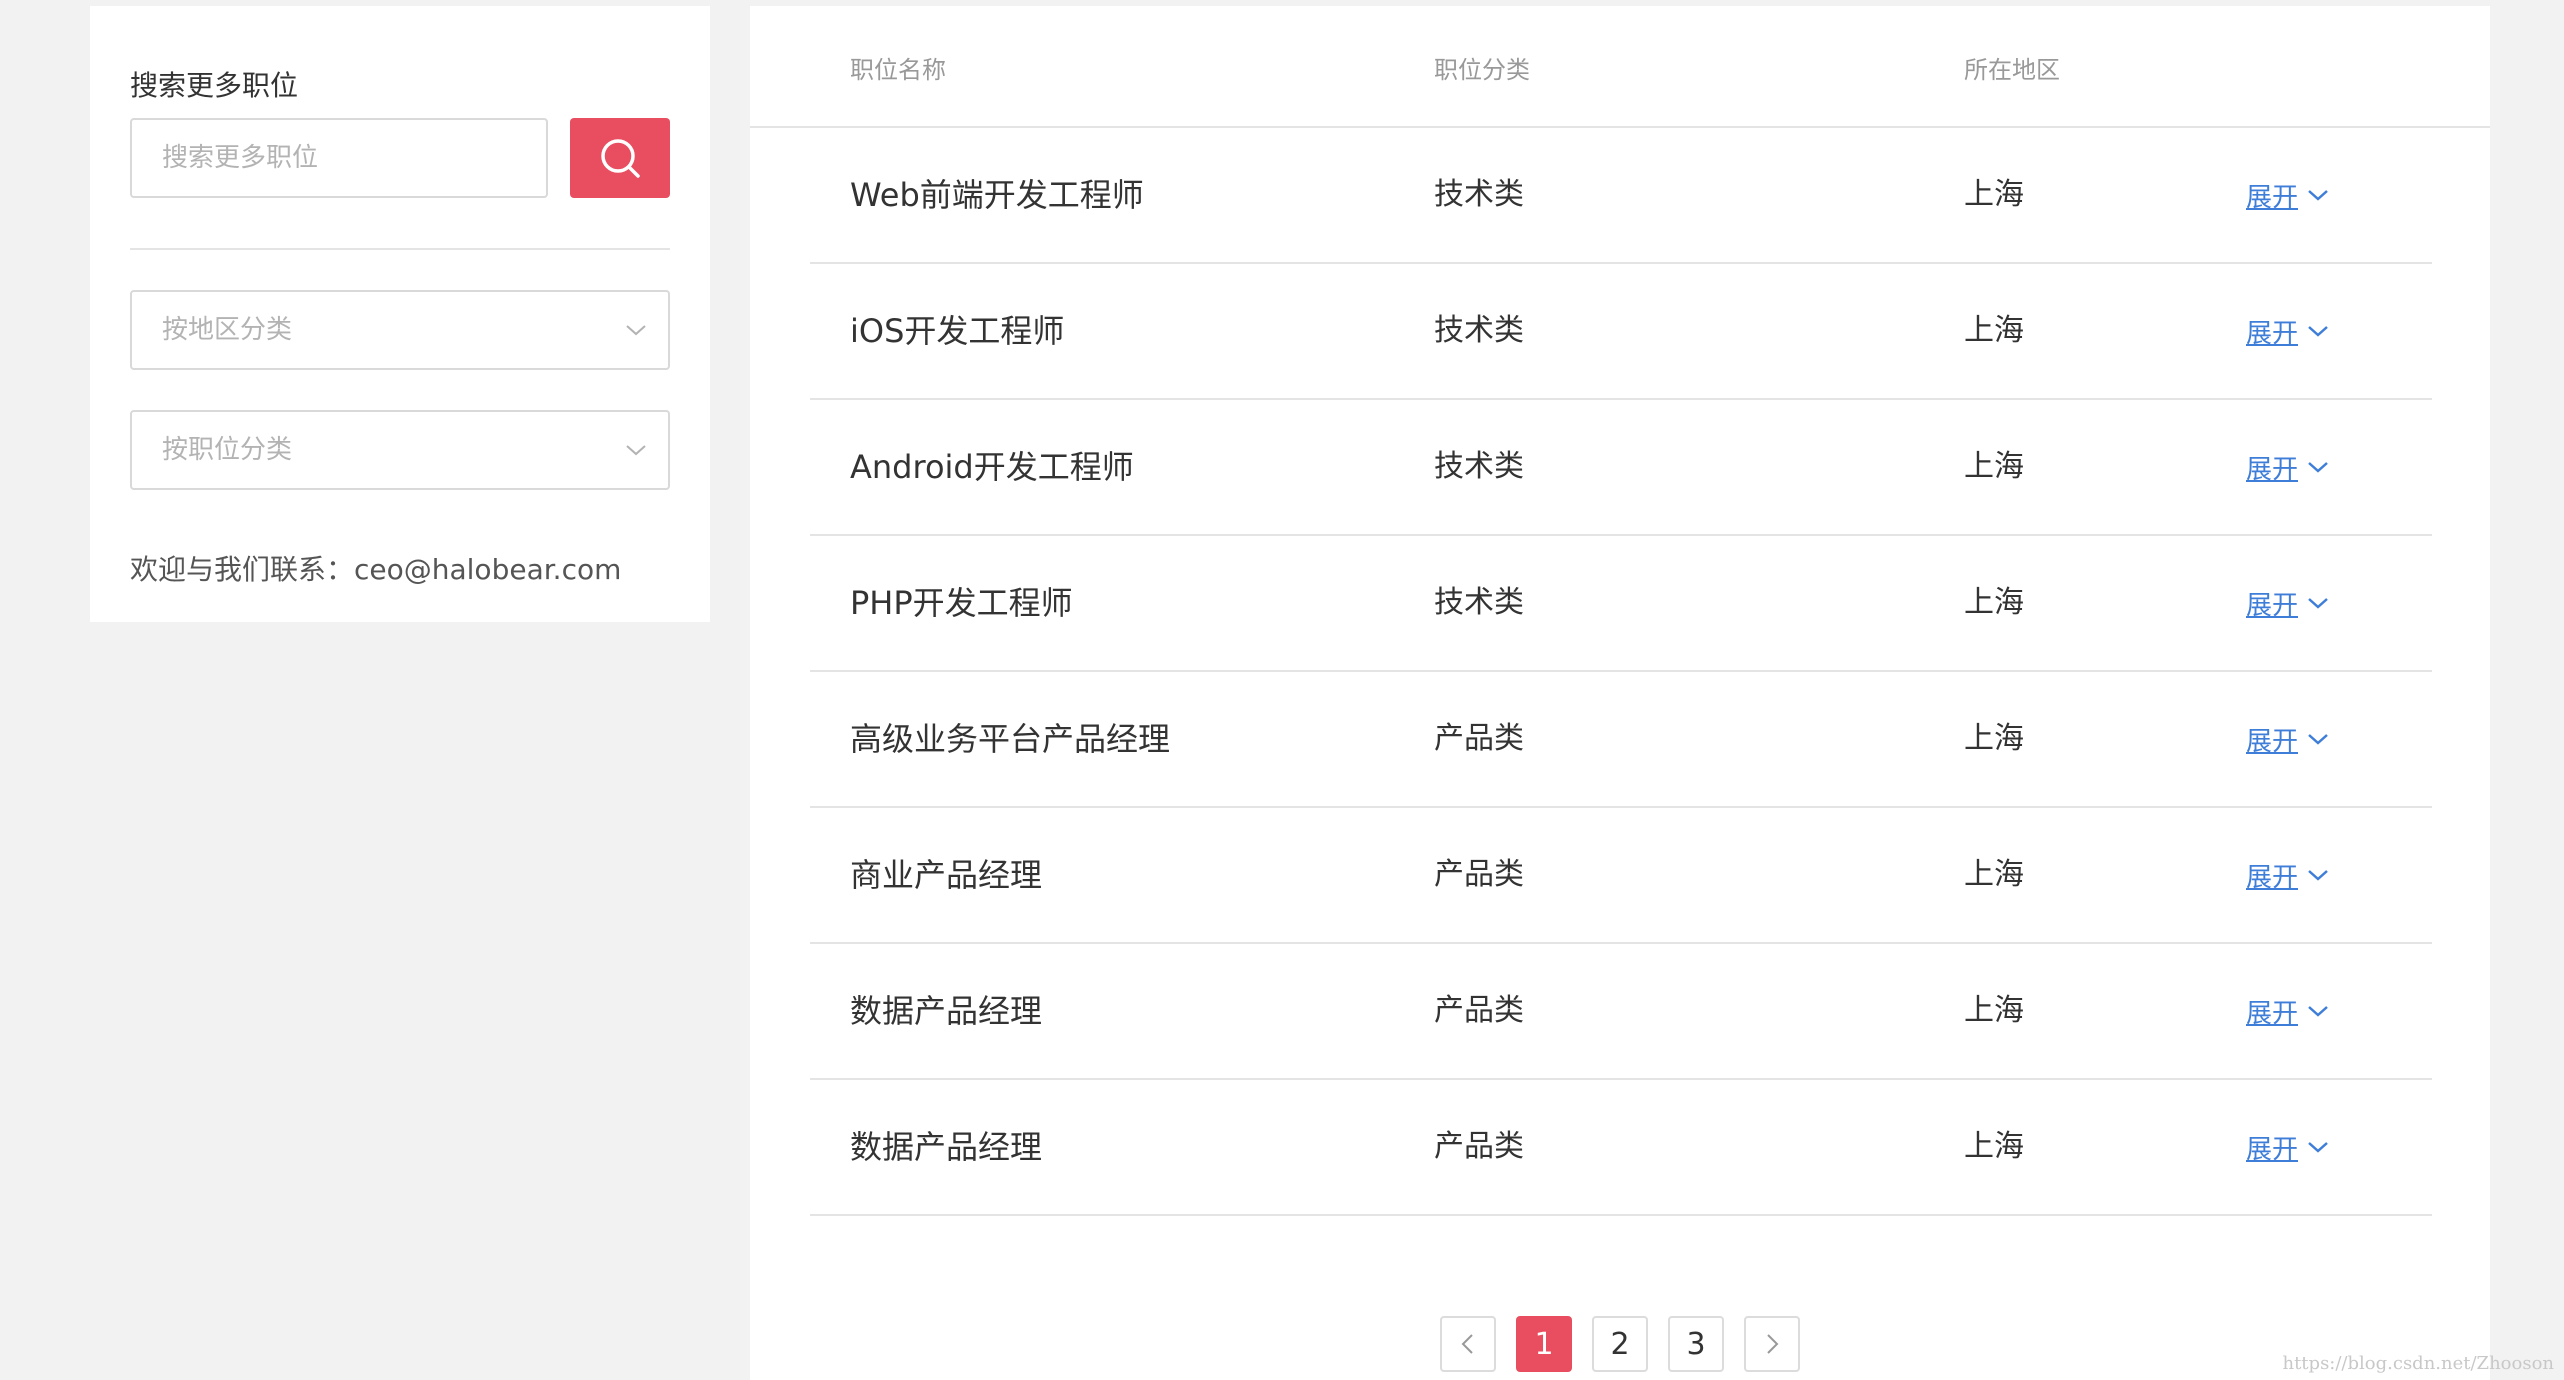 This screenshot has width=2564, height=1380. What do you see at coordinates (400, 249) in the screenshot?
I see `sidebar-divider` at bounding box center [400, 249].